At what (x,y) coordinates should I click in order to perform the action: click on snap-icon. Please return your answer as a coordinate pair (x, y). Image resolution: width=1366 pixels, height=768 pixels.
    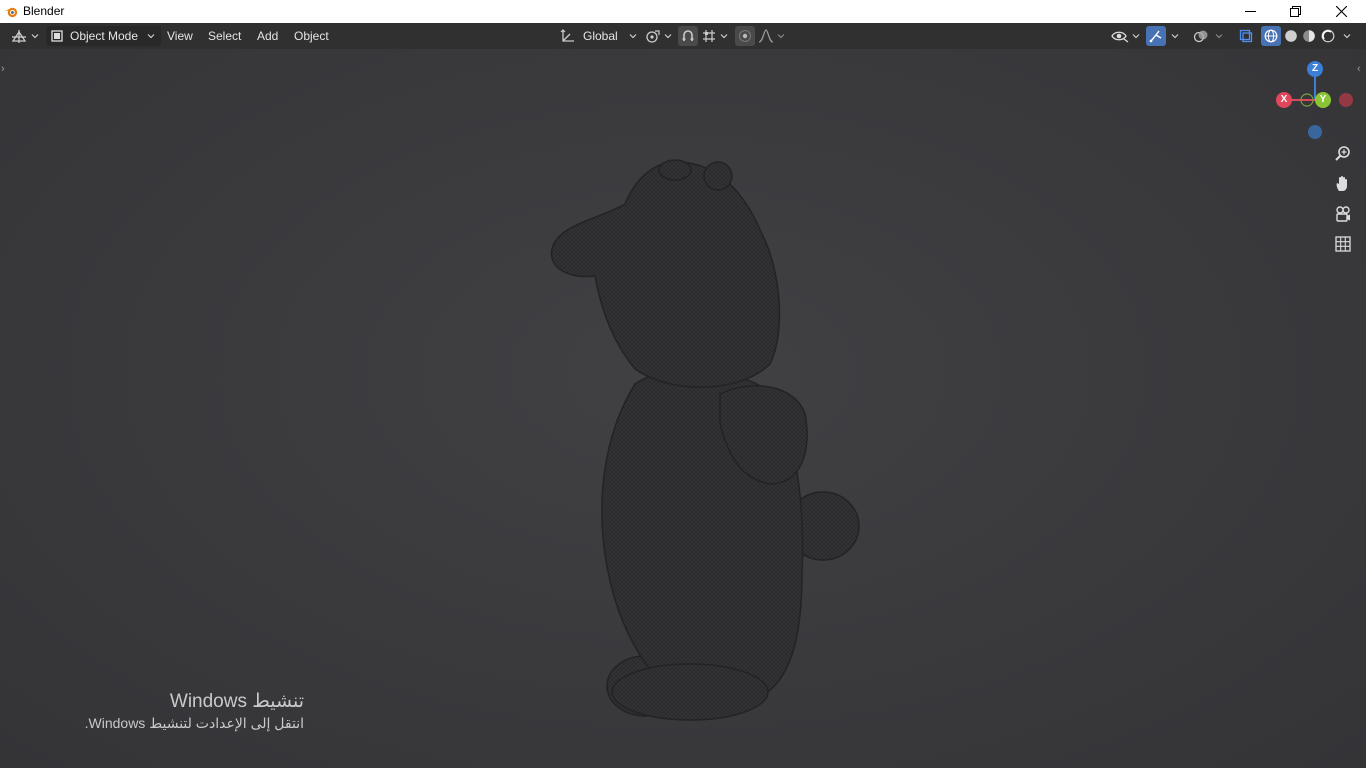
    Looking at the image, I should click on (688, 35).